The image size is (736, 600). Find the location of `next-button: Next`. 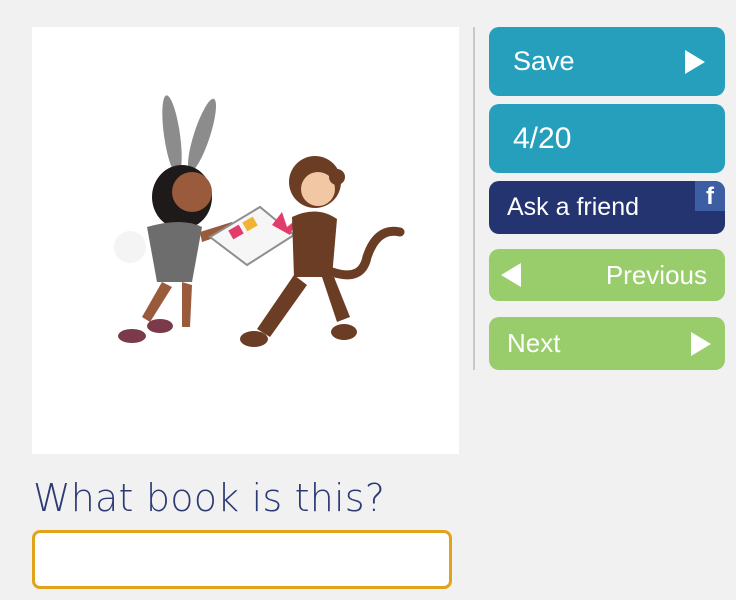

next-button: Next is located at coordinates (607, 343).